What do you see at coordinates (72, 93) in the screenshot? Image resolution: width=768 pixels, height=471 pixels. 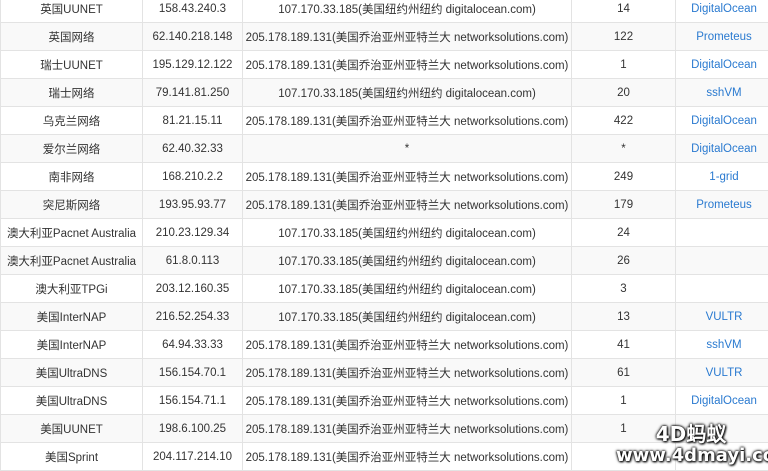 I see `cell-location: 瑞士网络` at bounding box center [72, 93].